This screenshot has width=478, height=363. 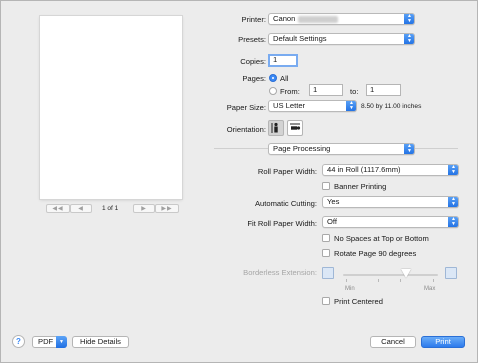 What do you see at coordinates (390, 202) in the screenshot?
I see `automatic-cutting-select: Yes ▲ ▼` at bounding box center [390, 202].